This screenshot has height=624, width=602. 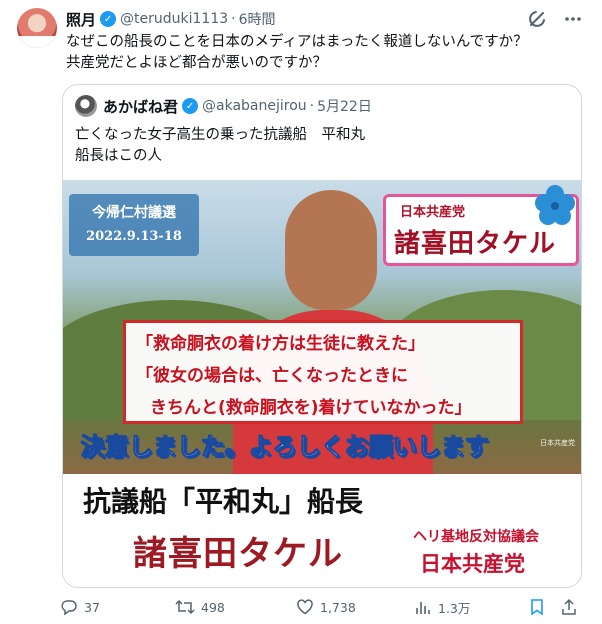 What do you see at coordinates (555, 19) in the screenshot?
I see `tweet-top-actions` at bounding box center [555, 19].